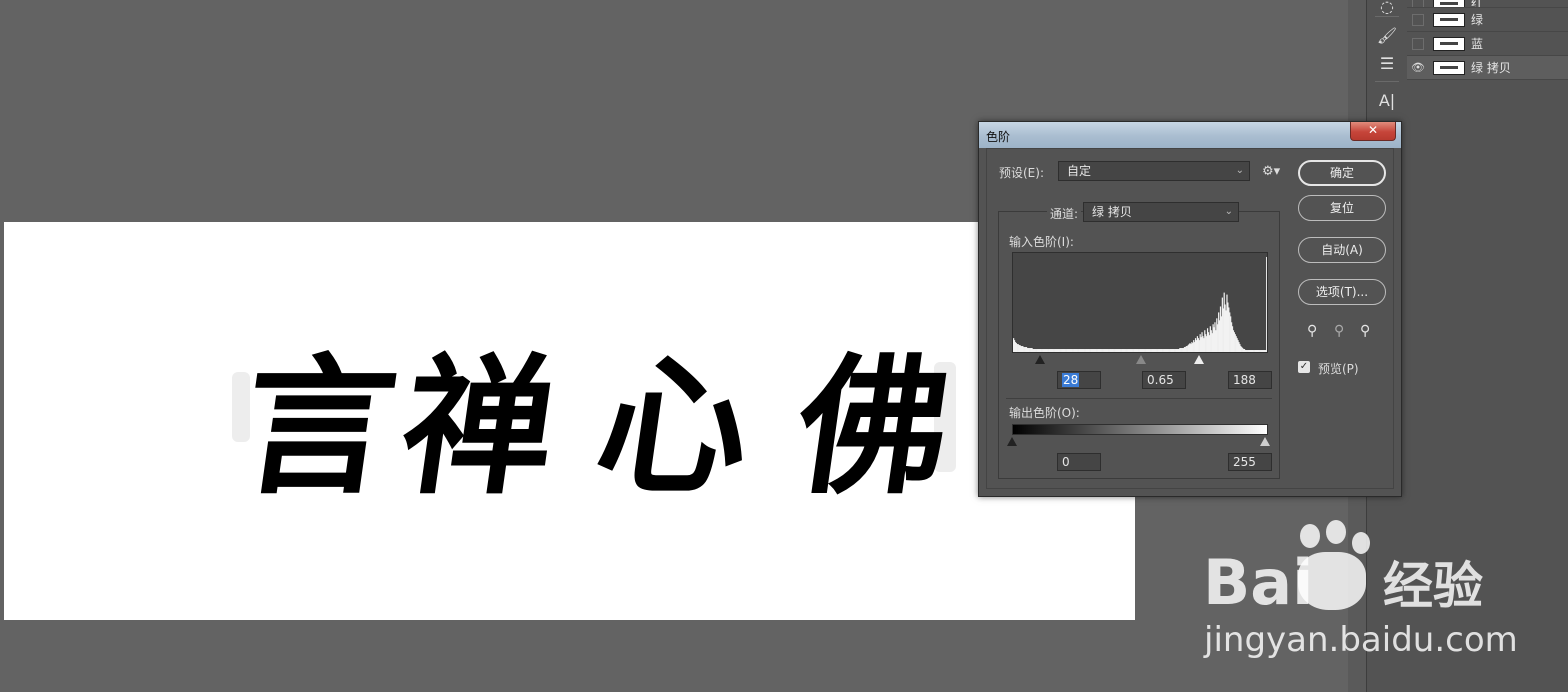 The width and height of the screenshot is (1568, 692). Describe the element at coordinates (1365, 331) in the screenshot. I see `white-eyedropper-icon: ⚲` at that location.